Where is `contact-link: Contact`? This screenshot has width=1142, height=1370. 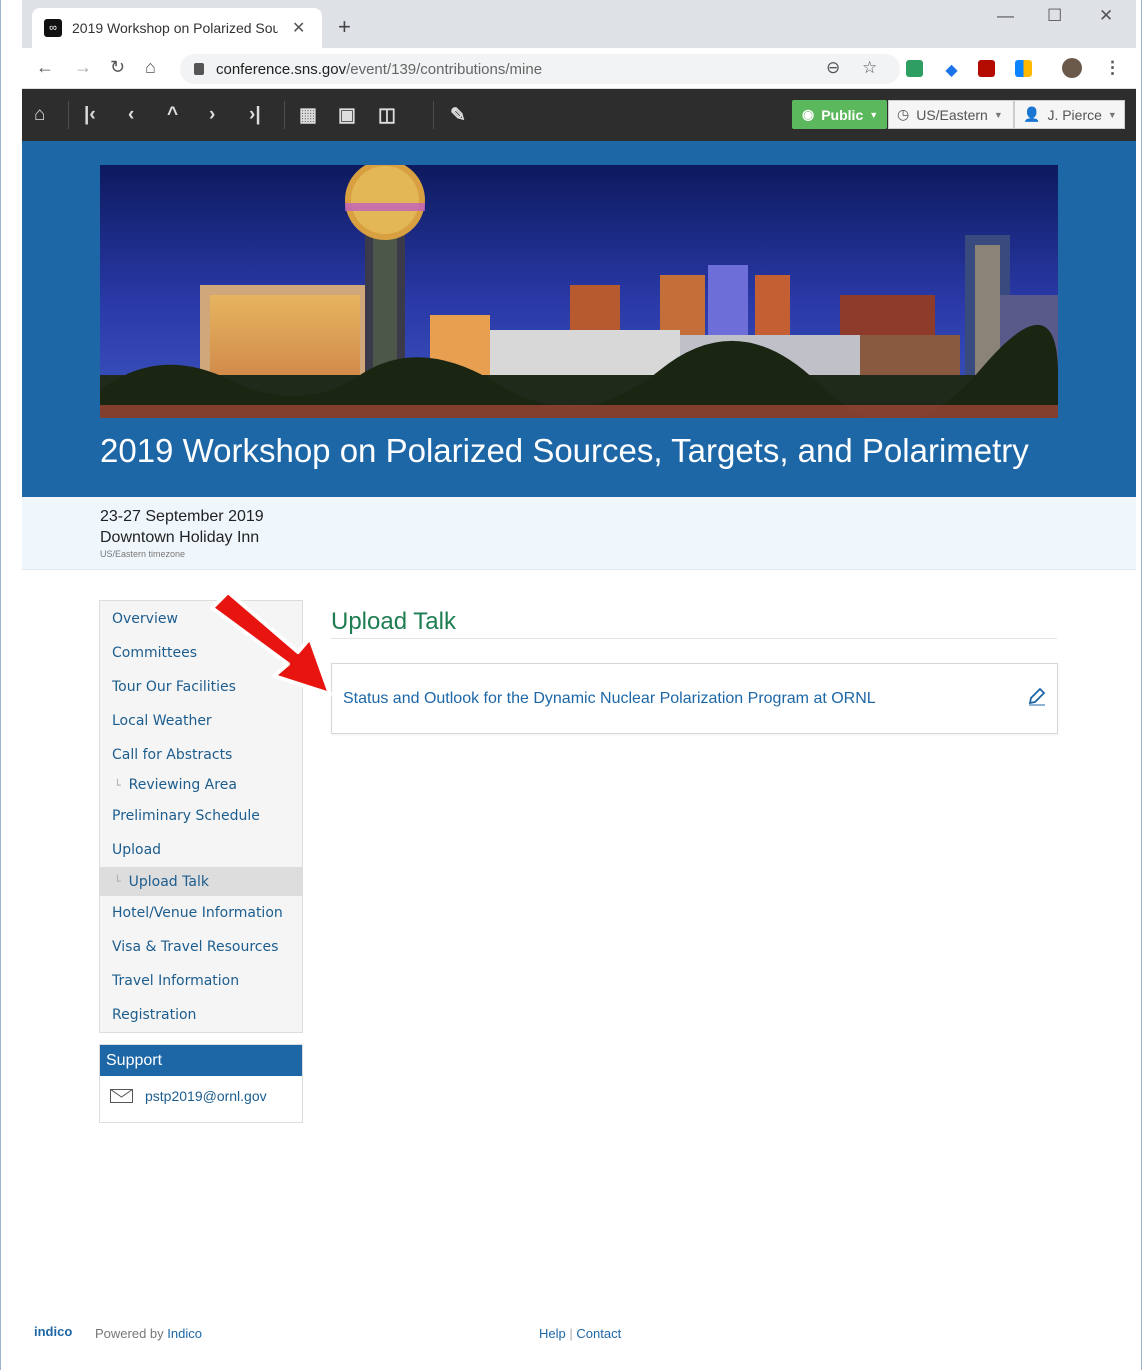 contact-link: Contact is located at coordinates (598, 1333).